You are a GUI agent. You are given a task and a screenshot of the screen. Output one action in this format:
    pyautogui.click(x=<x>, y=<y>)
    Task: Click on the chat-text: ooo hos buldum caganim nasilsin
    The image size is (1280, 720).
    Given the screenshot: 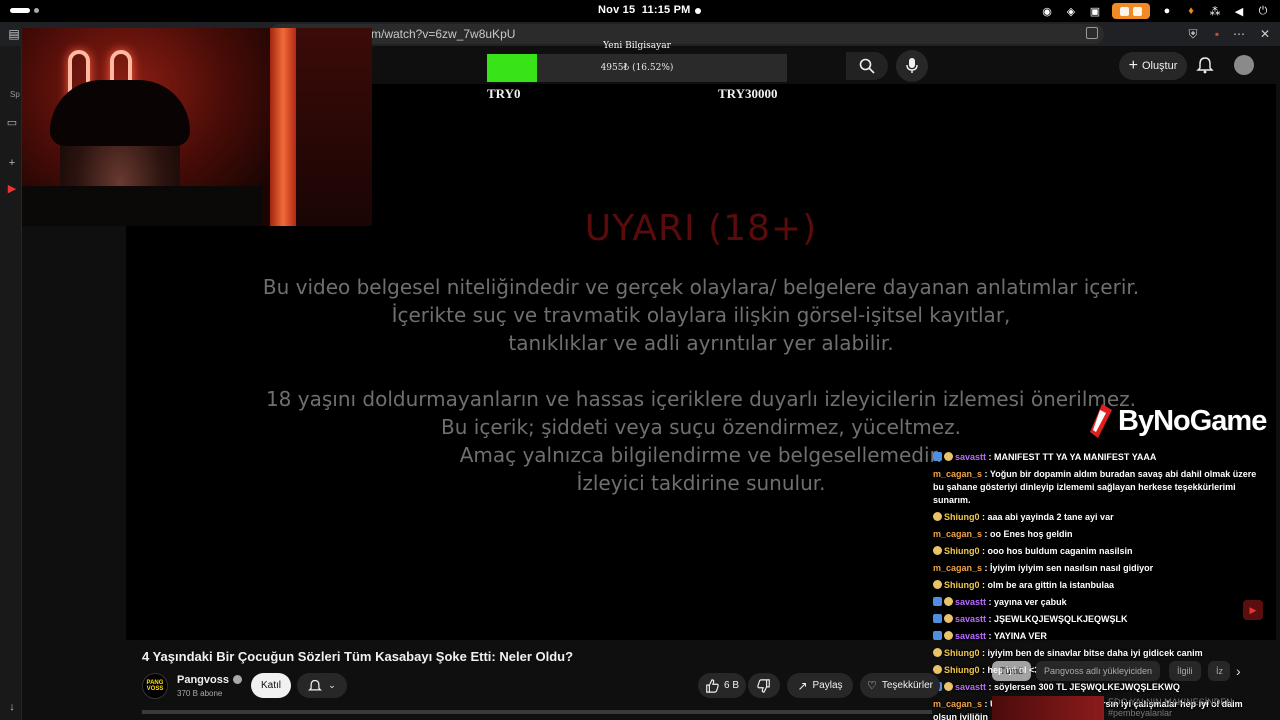 What is the action you would take?
    pyautogui.click(x=1060, y=551)
    